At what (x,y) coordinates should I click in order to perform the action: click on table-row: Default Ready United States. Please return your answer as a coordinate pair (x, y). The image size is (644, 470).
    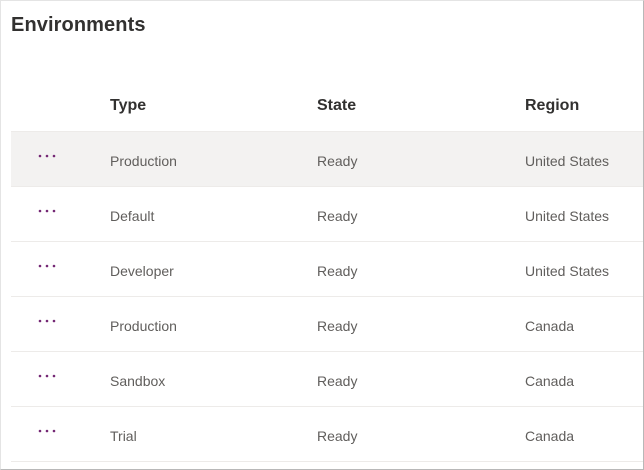
    Looking at the image, I should click on (327, 214).